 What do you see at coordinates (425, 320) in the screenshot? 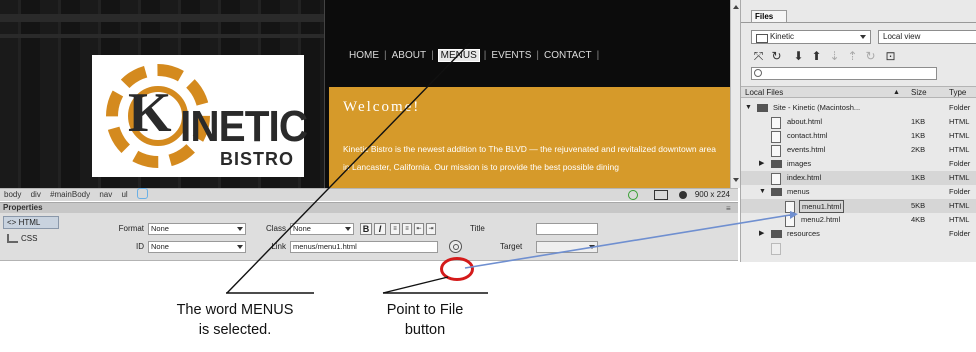
I see `callout-point-to-file: Point to File button` at bounding box center [425, 320].